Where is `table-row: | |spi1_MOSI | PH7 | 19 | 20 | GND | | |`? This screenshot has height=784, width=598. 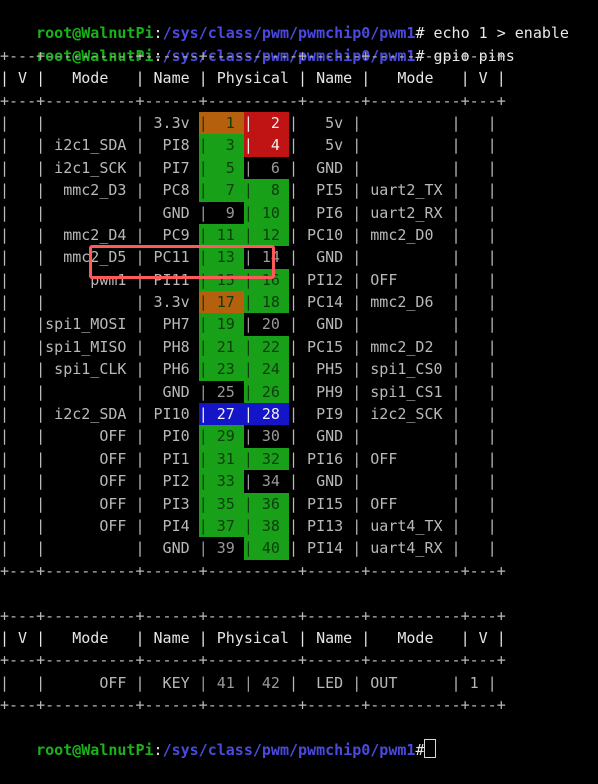
table-row: | |spi1_MOSI | PH7 | 19 | 20 | GND | | | is located at coordinates (299, 324).